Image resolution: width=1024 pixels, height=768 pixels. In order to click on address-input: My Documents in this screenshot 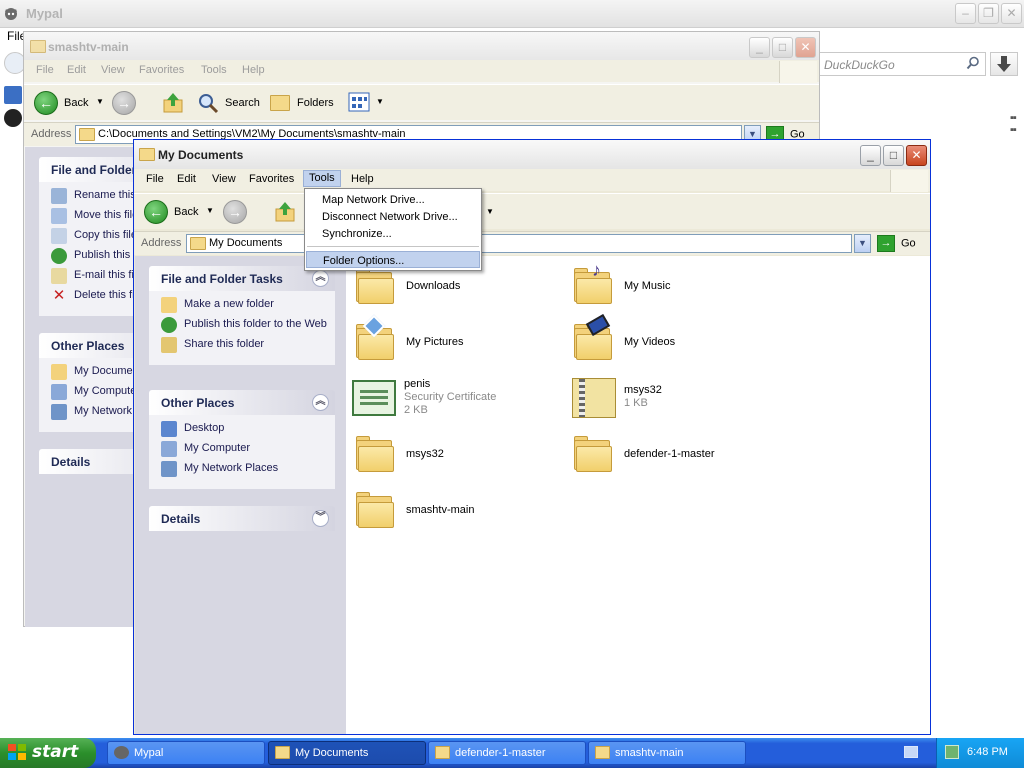, I will do `click(519, 243)`.